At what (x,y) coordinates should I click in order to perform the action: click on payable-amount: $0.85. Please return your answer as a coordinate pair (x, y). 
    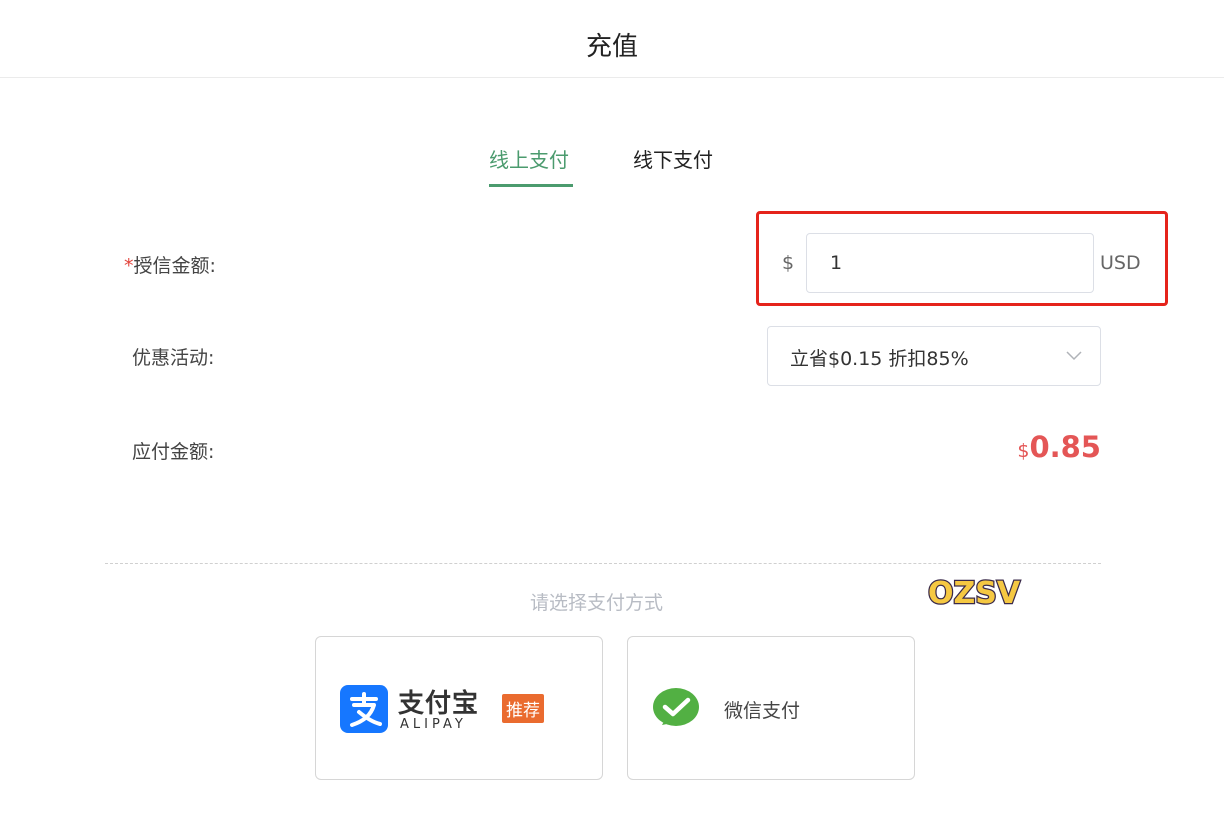
    Looking at the image, I should click on (1059, 447).